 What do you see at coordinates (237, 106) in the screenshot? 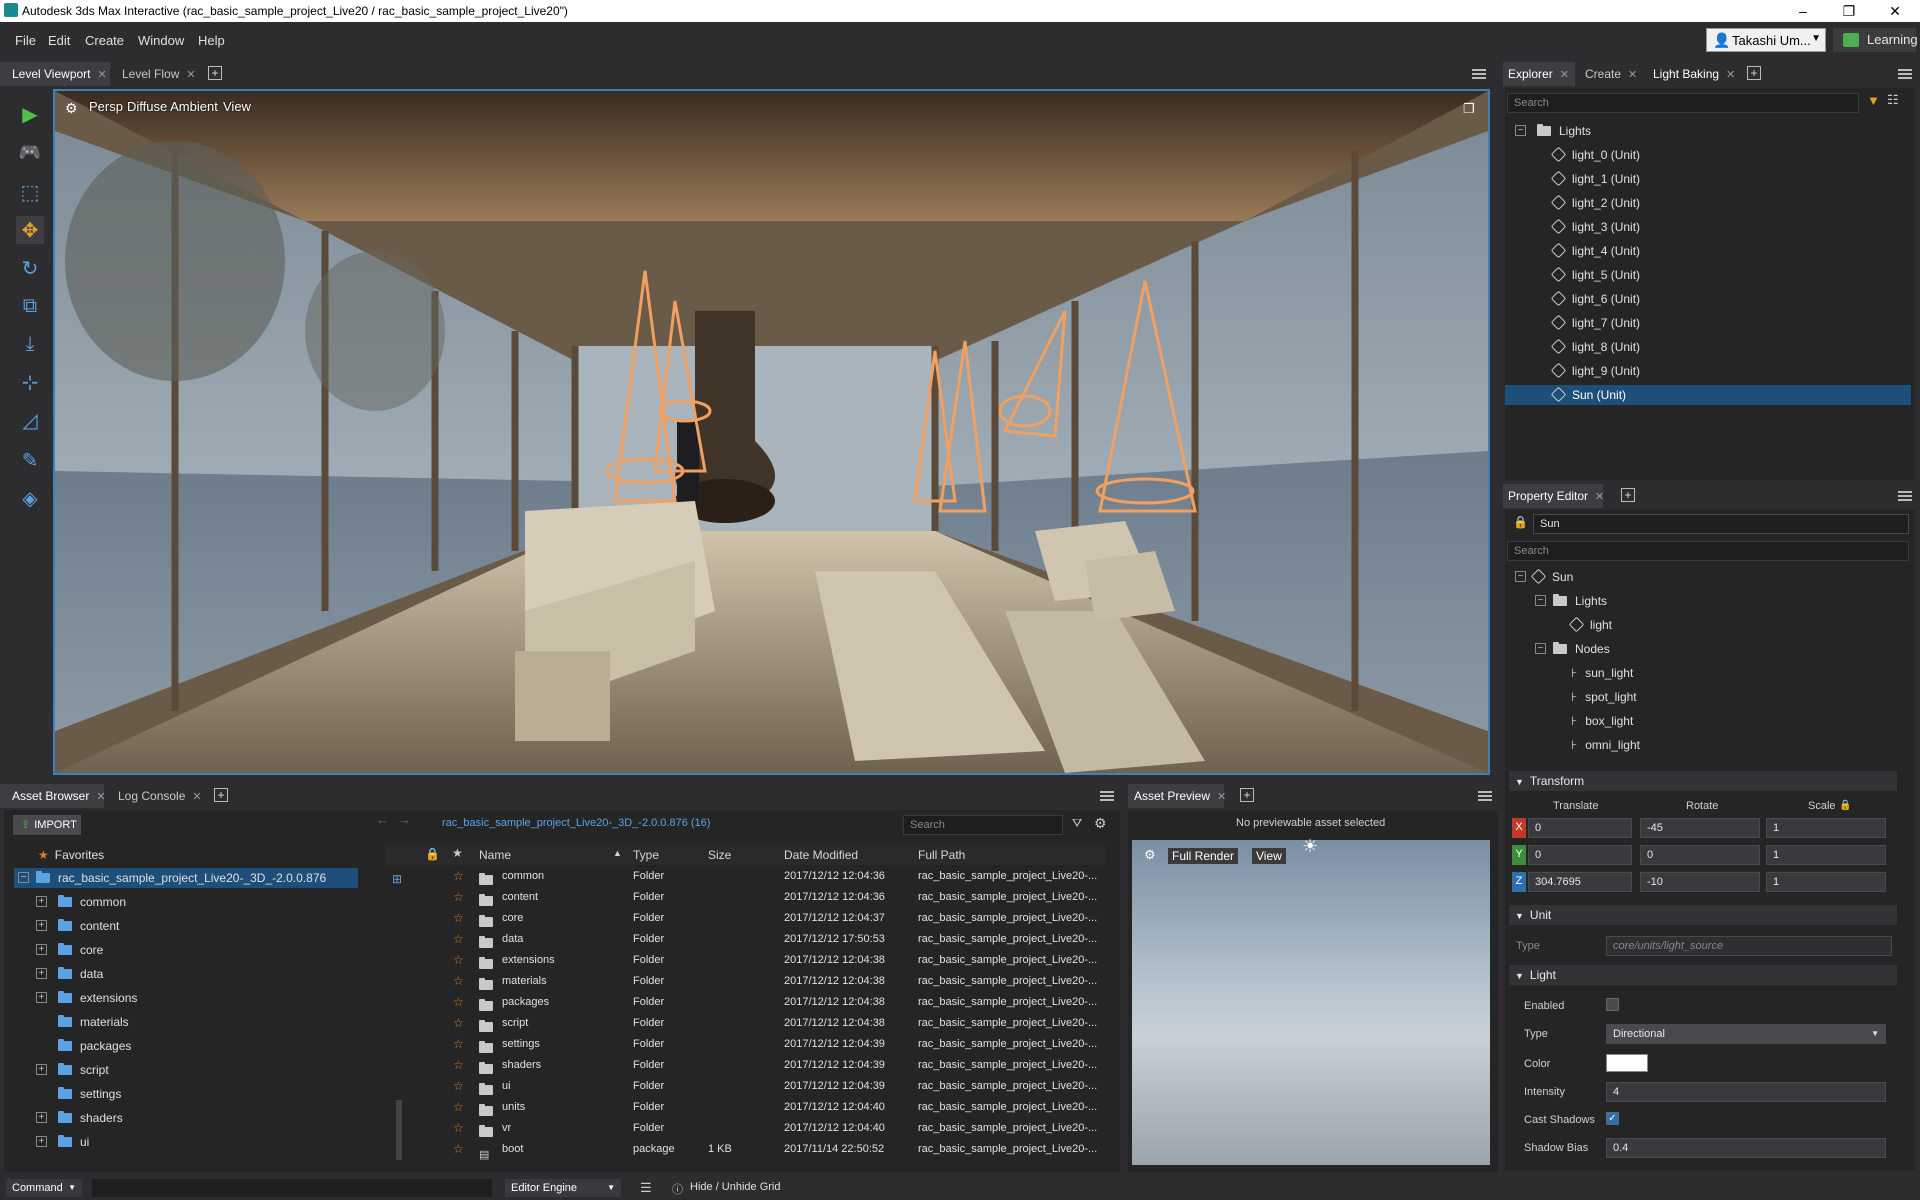
I see `view-menu: View` at bounding box center [237, 106].